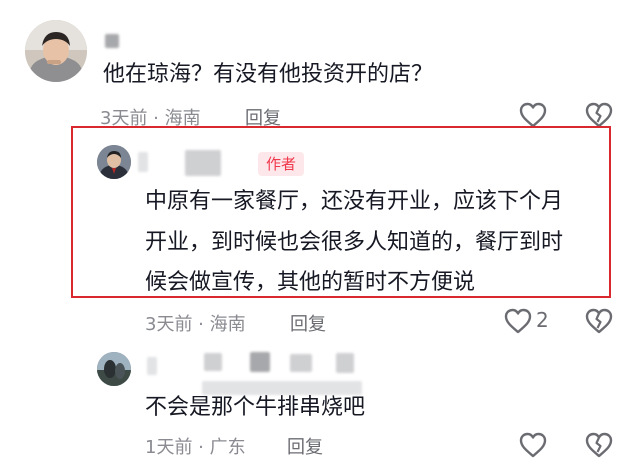  Describe the element at coordinates (268, 74) in the screenshot. I see `comment-text: 他在琼海？有没有他投资开的店？` at that location.